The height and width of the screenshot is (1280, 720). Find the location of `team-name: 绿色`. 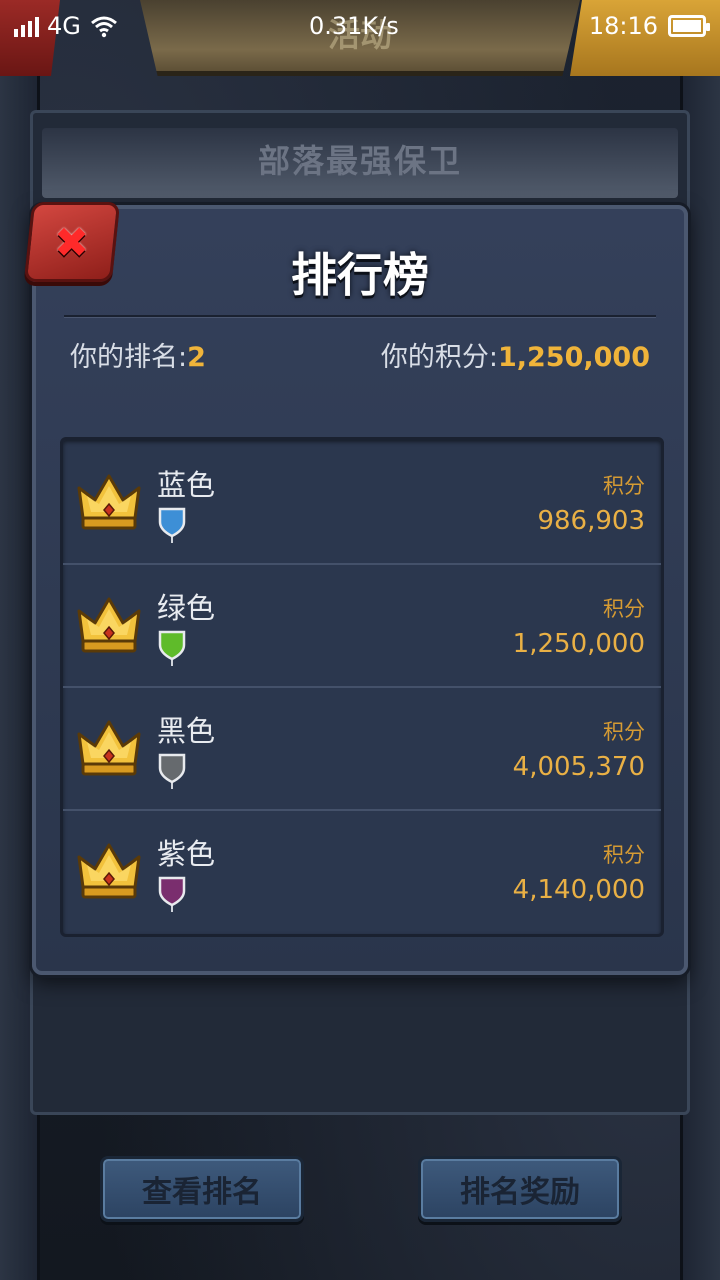

team-name: 绿色 is located at coordinates (186, 608).